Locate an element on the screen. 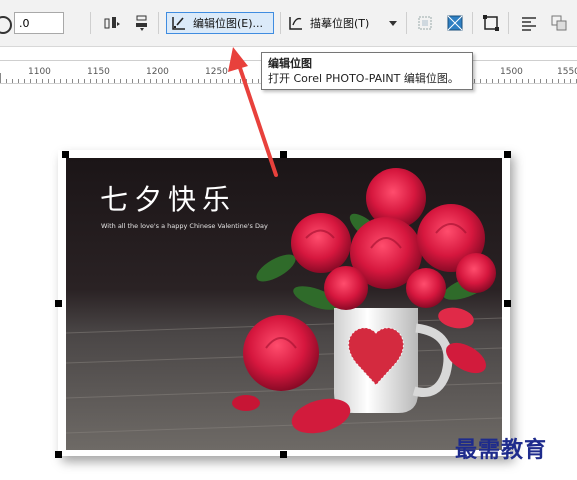 The width and height of the screenshot is (577, 480). mirror-vertical-icon is located at coordinates (142, 23).